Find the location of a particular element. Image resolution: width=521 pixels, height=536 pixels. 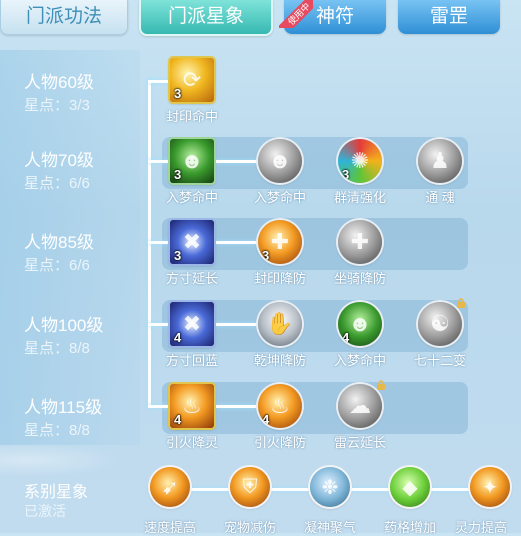

level-points: 星点：3/3 is located at coordinates (57, 105).